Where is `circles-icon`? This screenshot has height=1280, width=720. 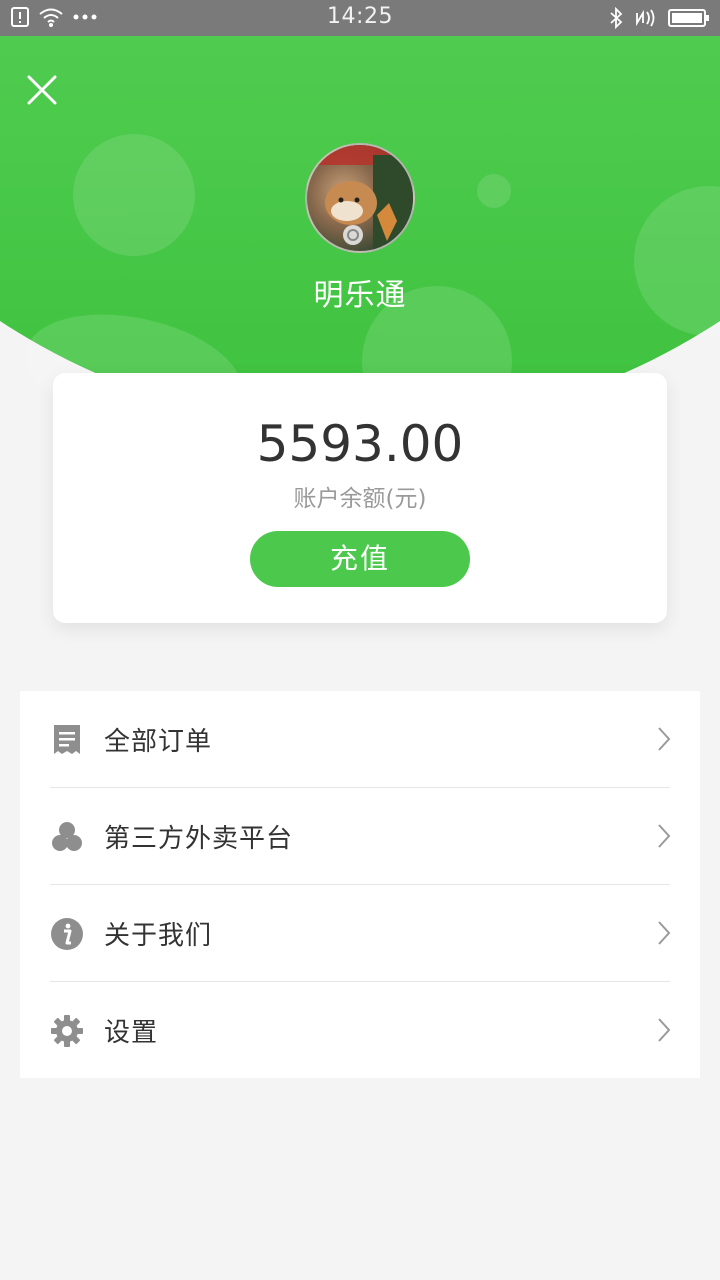
circles-icon is located at coordinates (67, 837).